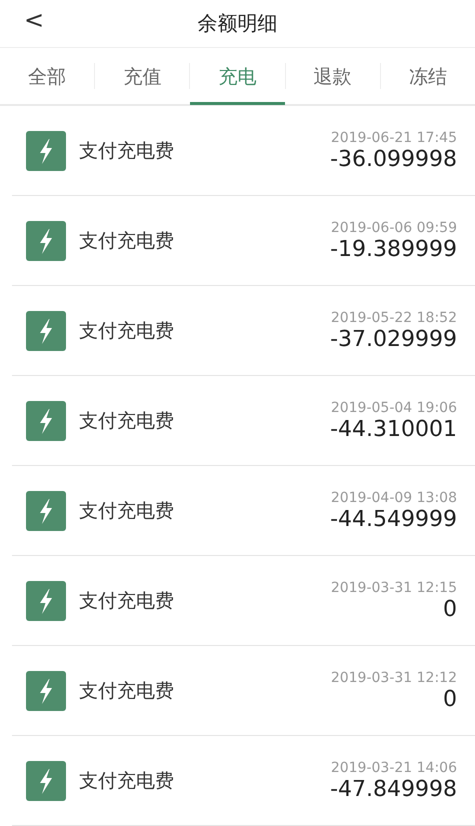 The width and height of the screenshot is (475, 826). I want to click on page-title: 余额明细, so click(238, 23).